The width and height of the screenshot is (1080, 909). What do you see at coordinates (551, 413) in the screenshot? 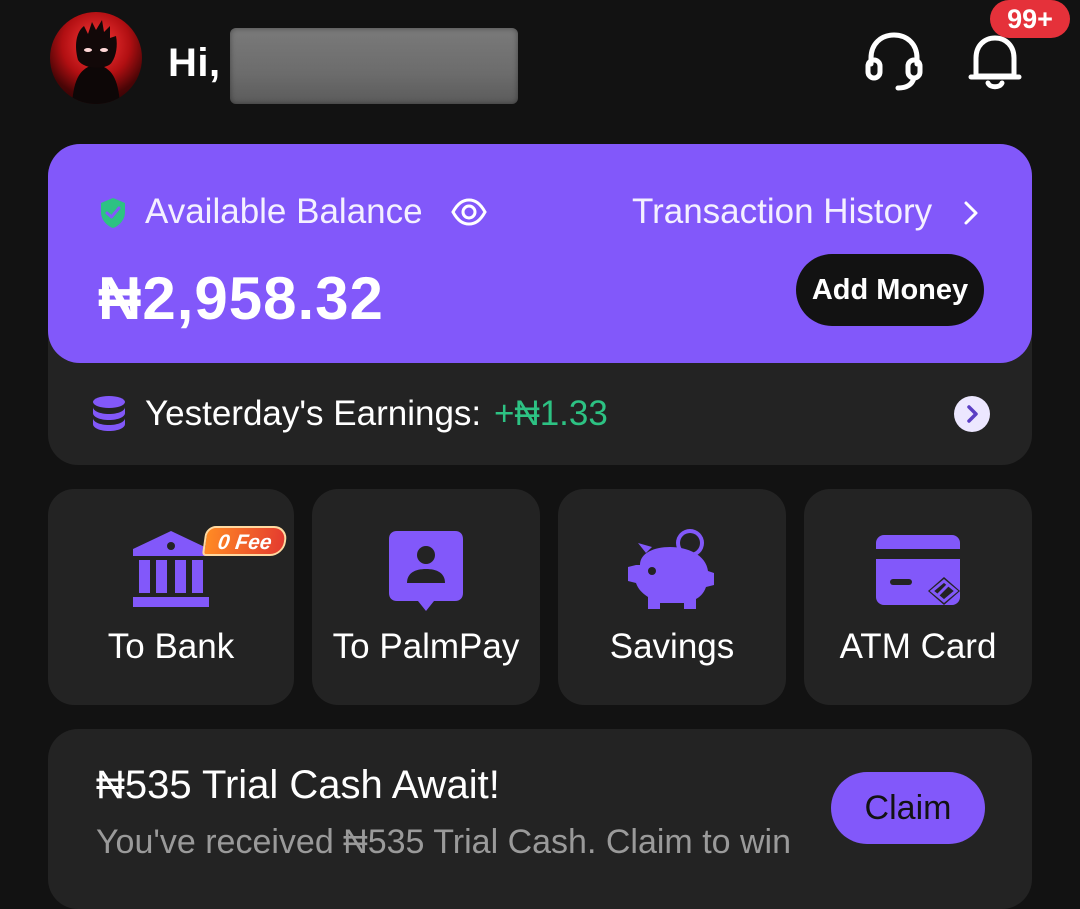
I see `yesterday-earnings-value: +₦1.33` at bounding box center [551, 413].